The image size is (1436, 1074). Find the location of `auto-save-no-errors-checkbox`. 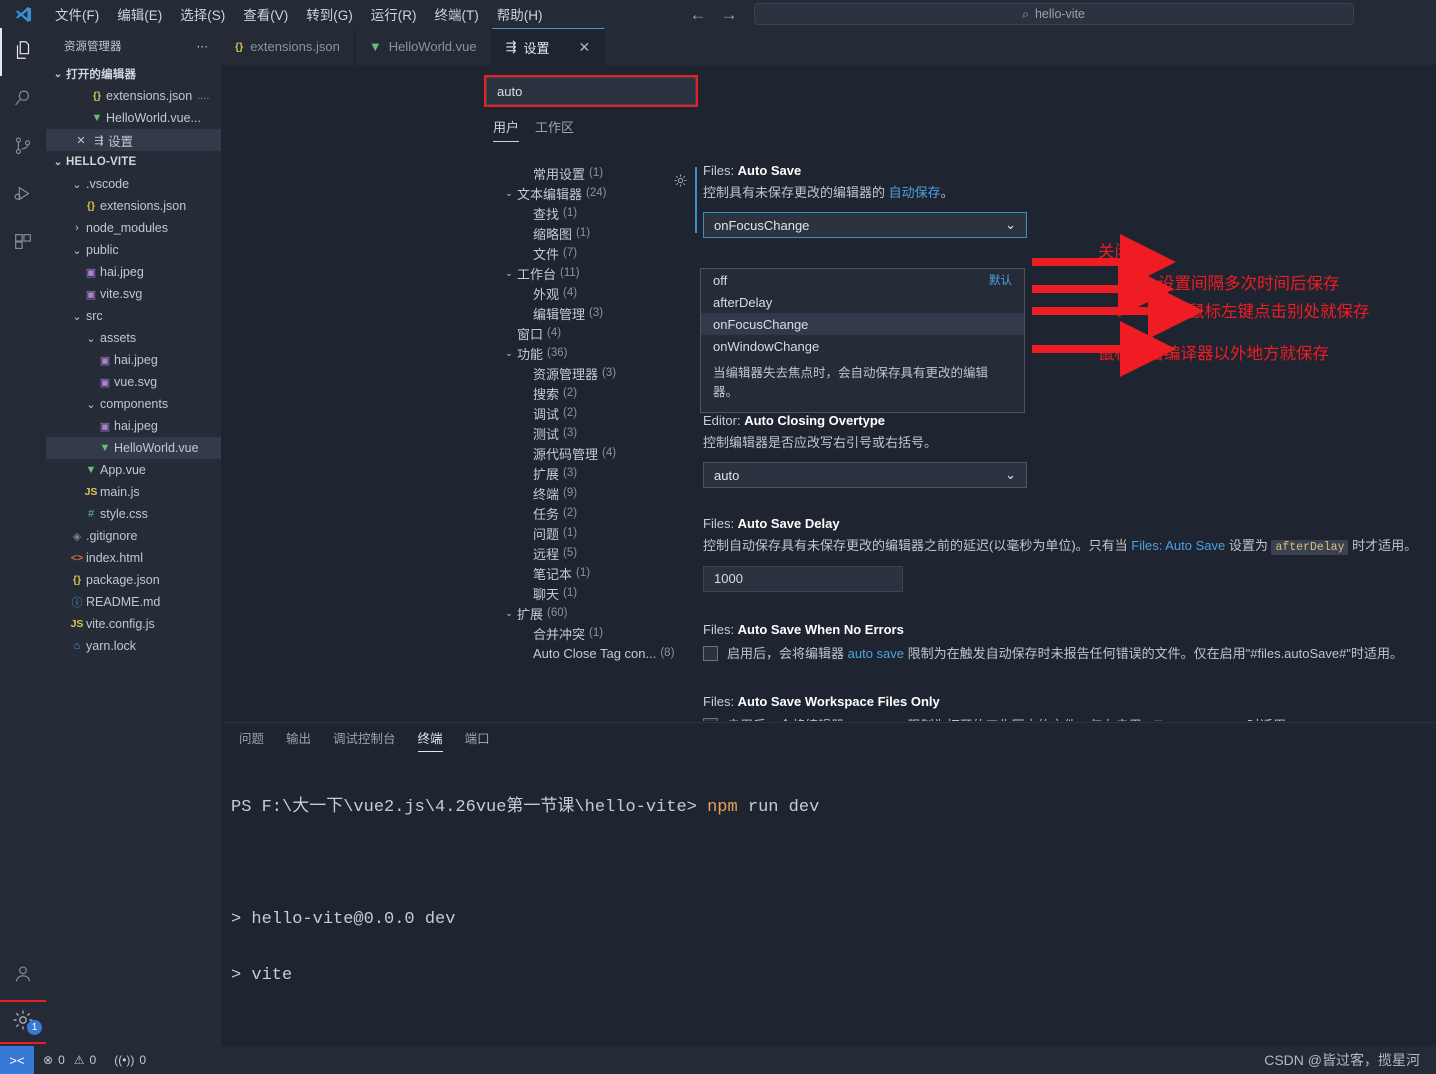

auto-save-no-errors-checkbox is located at coordinates (710, 653).